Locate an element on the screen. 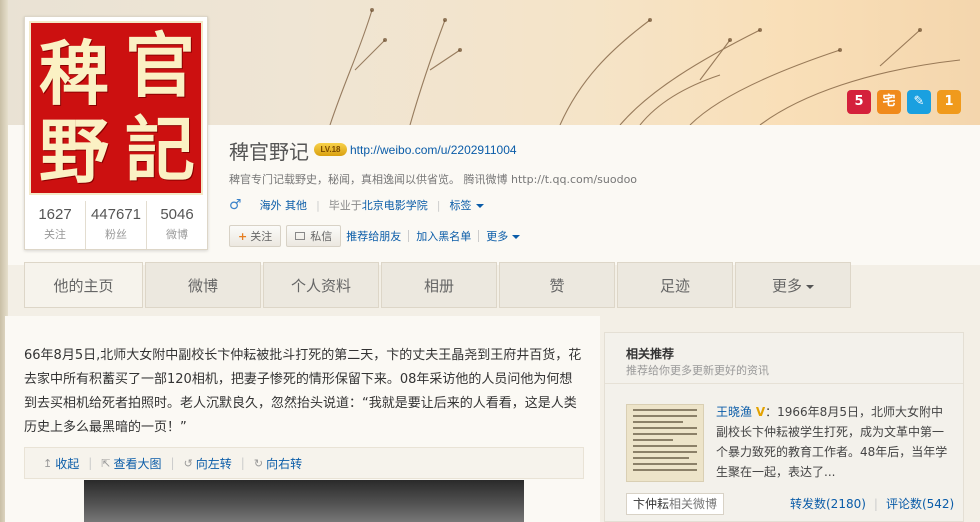 This screenshot has width=980, height=522. tag-main: 卞仲耘 is located at coordinates (651, 504).